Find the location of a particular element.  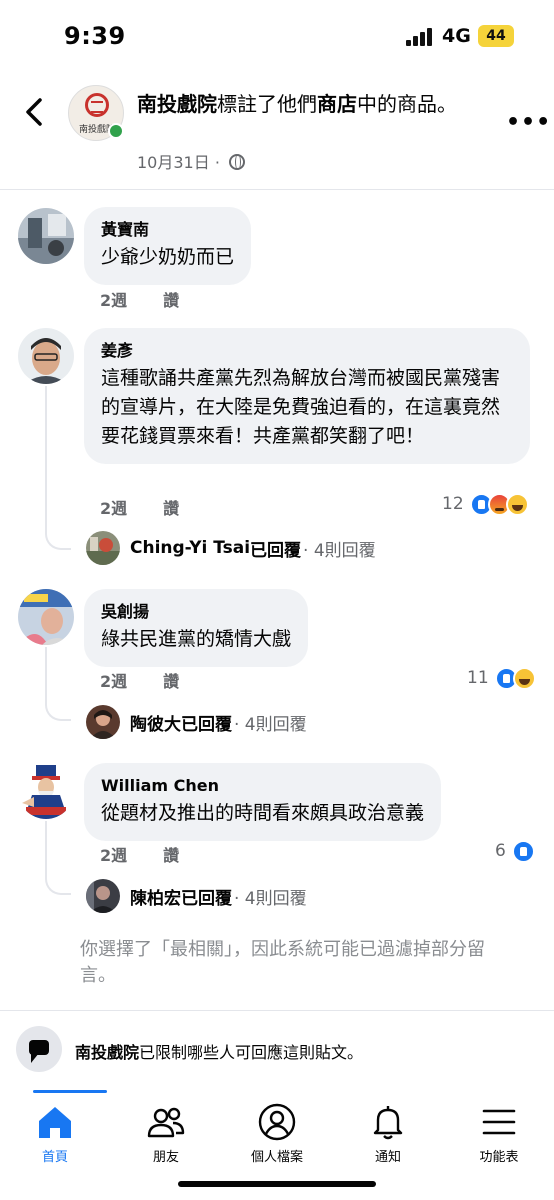

comment-author: 吳創揚 is located at coordinates (196, 612).